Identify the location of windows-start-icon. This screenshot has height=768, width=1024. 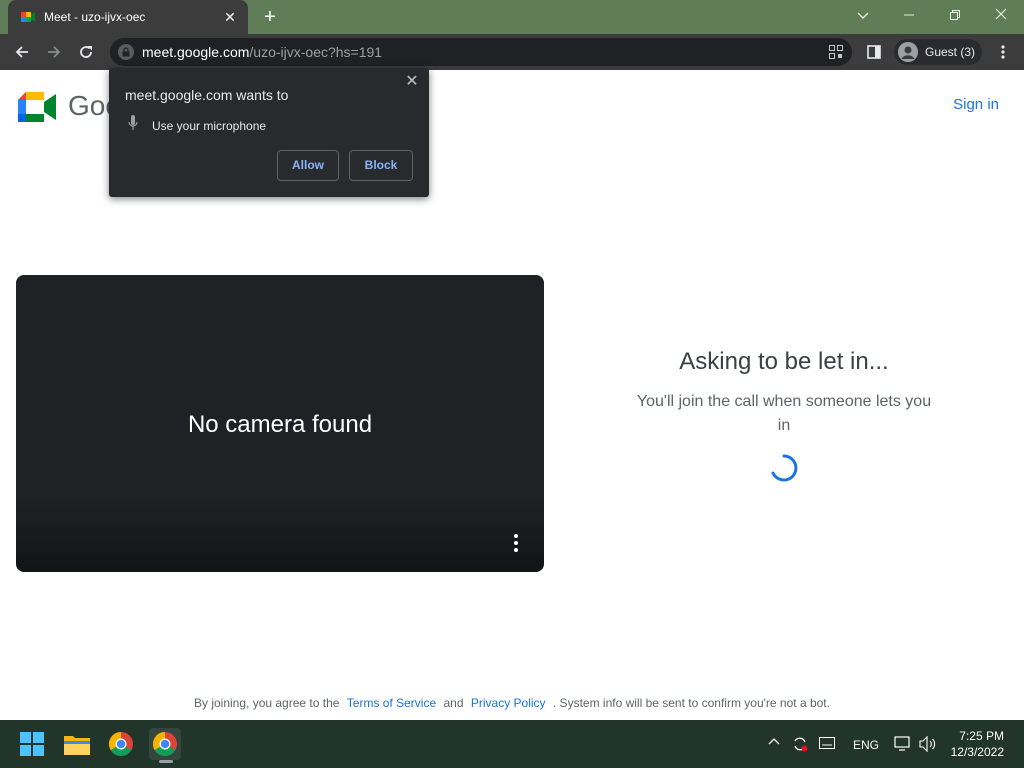
(32, 744).